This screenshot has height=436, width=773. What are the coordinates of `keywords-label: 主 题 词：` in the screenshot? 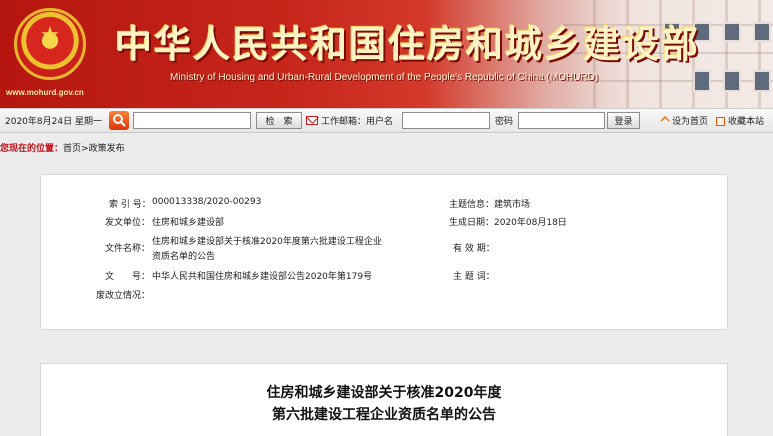 It's located at (474, 277).